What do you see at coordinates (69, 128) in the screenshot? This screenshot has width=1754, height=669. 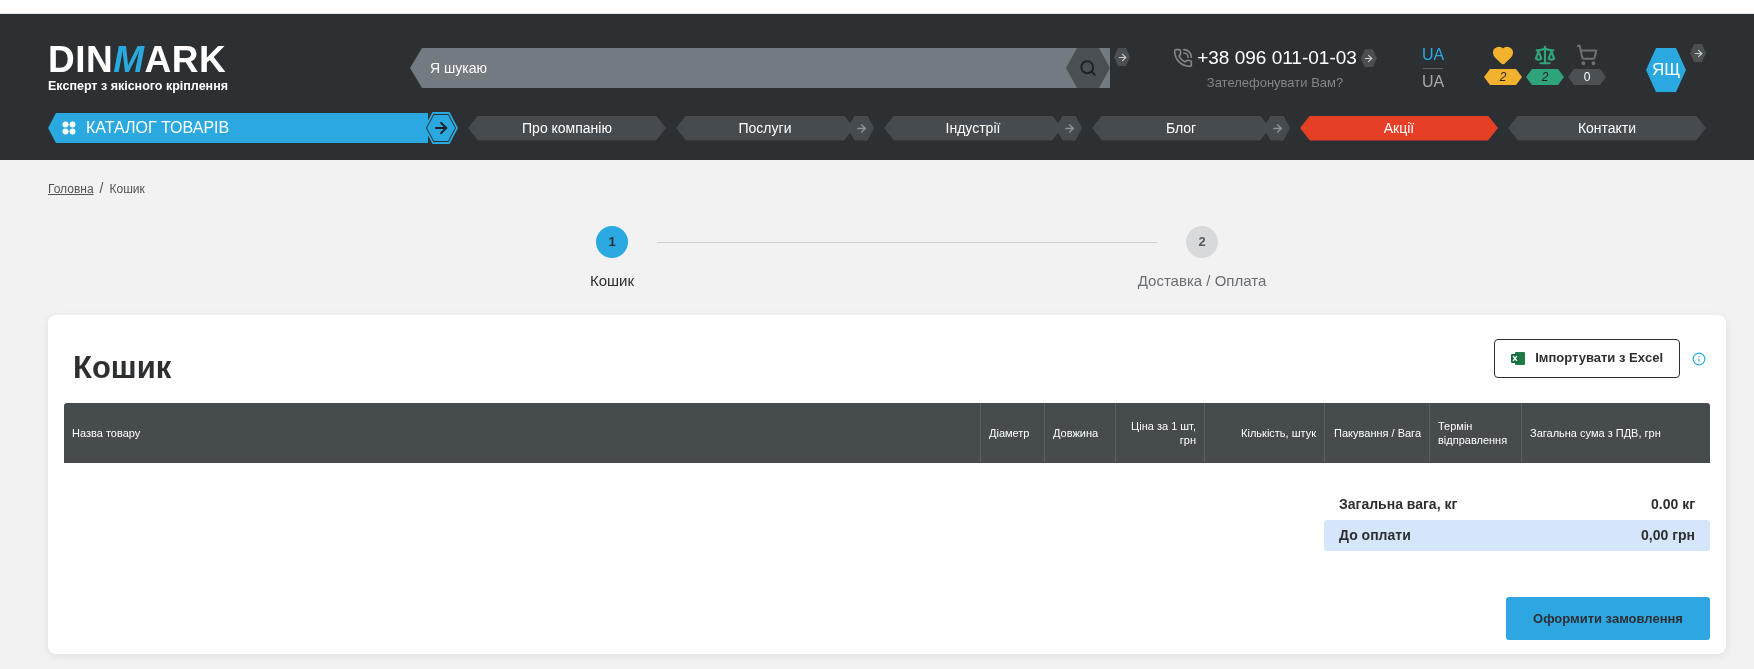 I see `grid-icon` at bounding box center [69, 128].